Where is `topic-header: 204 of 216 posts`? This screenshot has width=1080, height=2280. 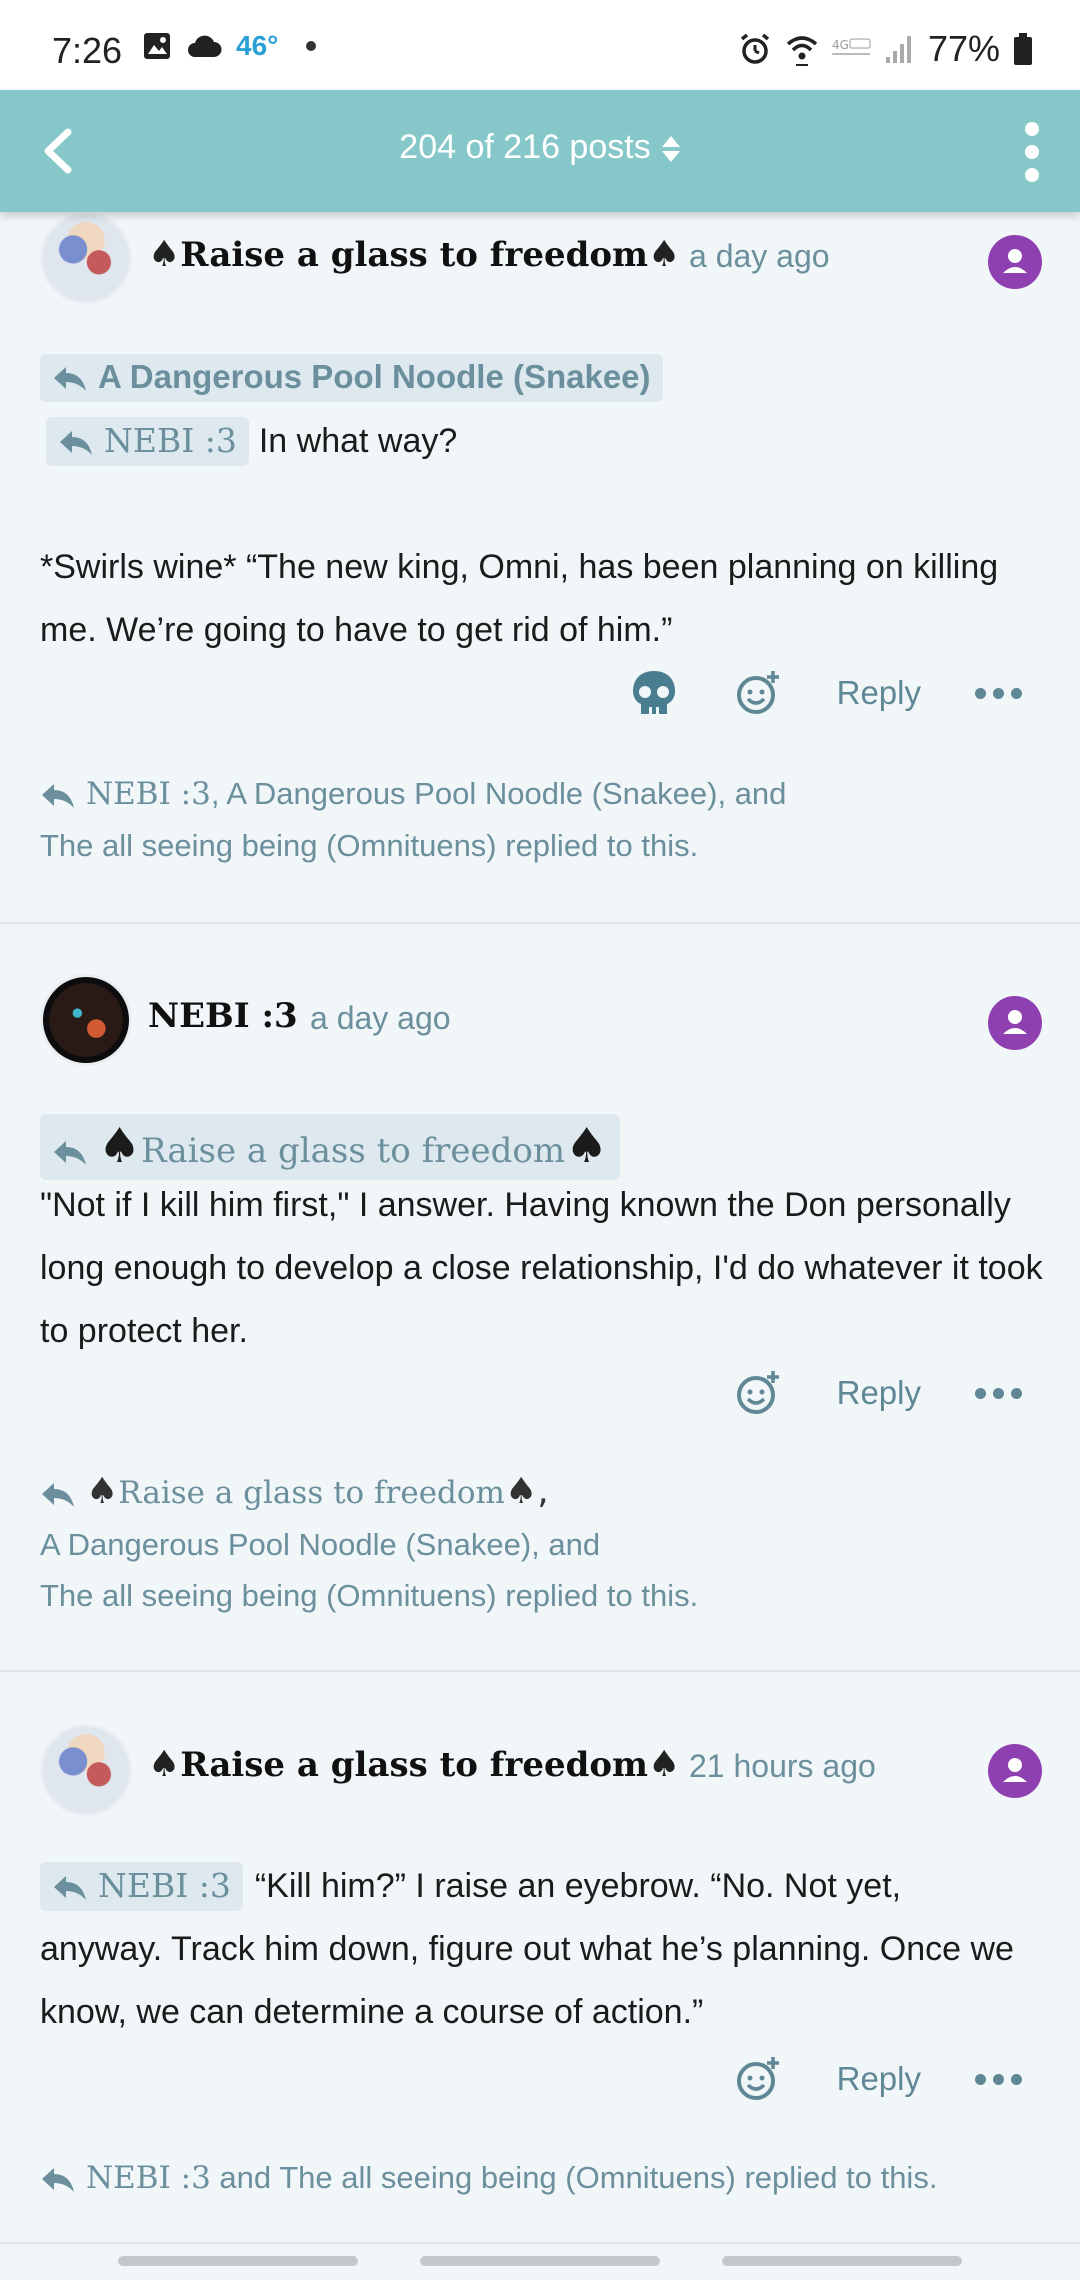 topic-header: 204 of 216 posts is located at coordinates (540, 151).